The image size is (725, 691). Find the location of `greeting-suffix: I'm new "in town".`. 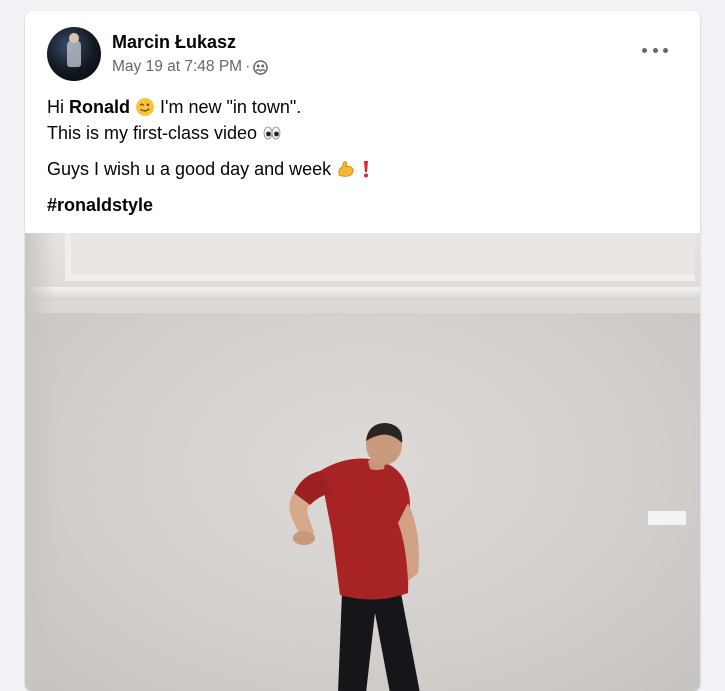

greeting-suffix: I'm new "in town". is located at coordinates (228, 107).